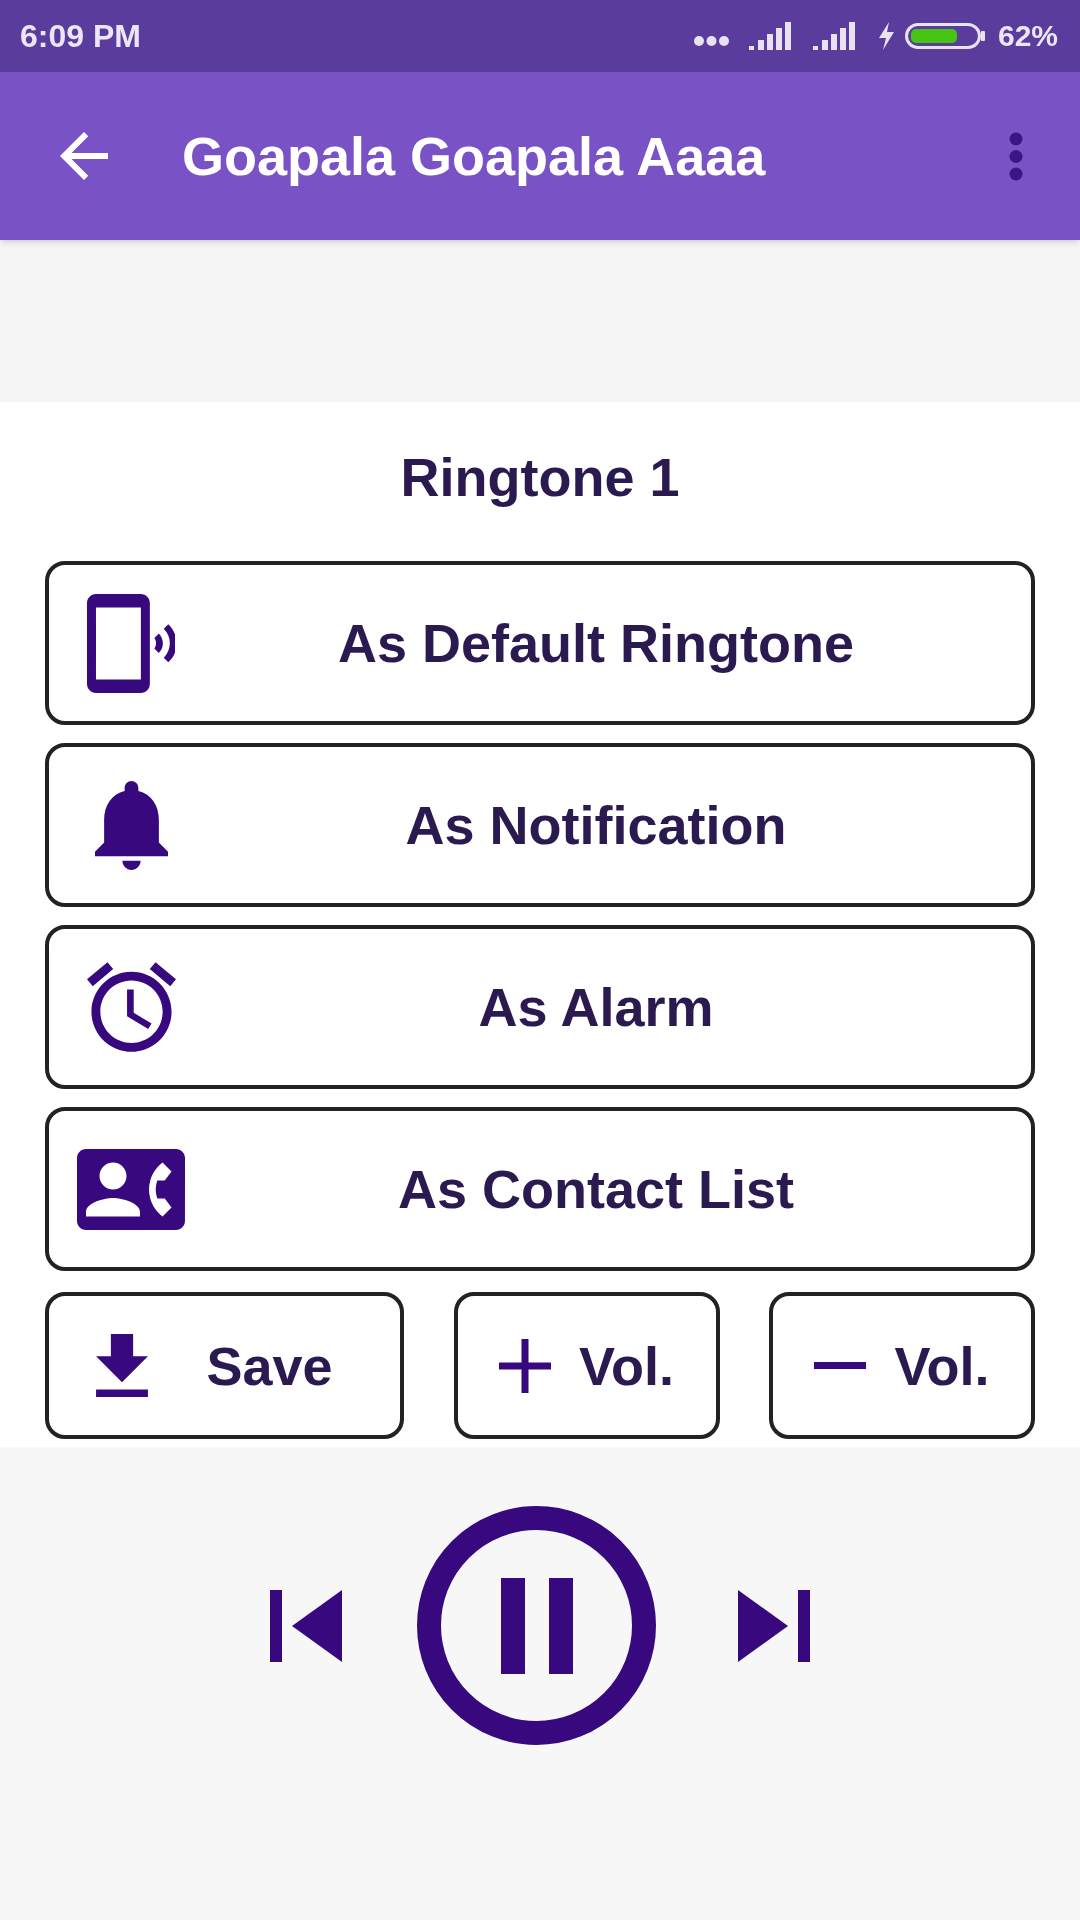  Describe the element at coordinates (886, 36) in the screenshot. I see `charging-bolt-icon` at that location.